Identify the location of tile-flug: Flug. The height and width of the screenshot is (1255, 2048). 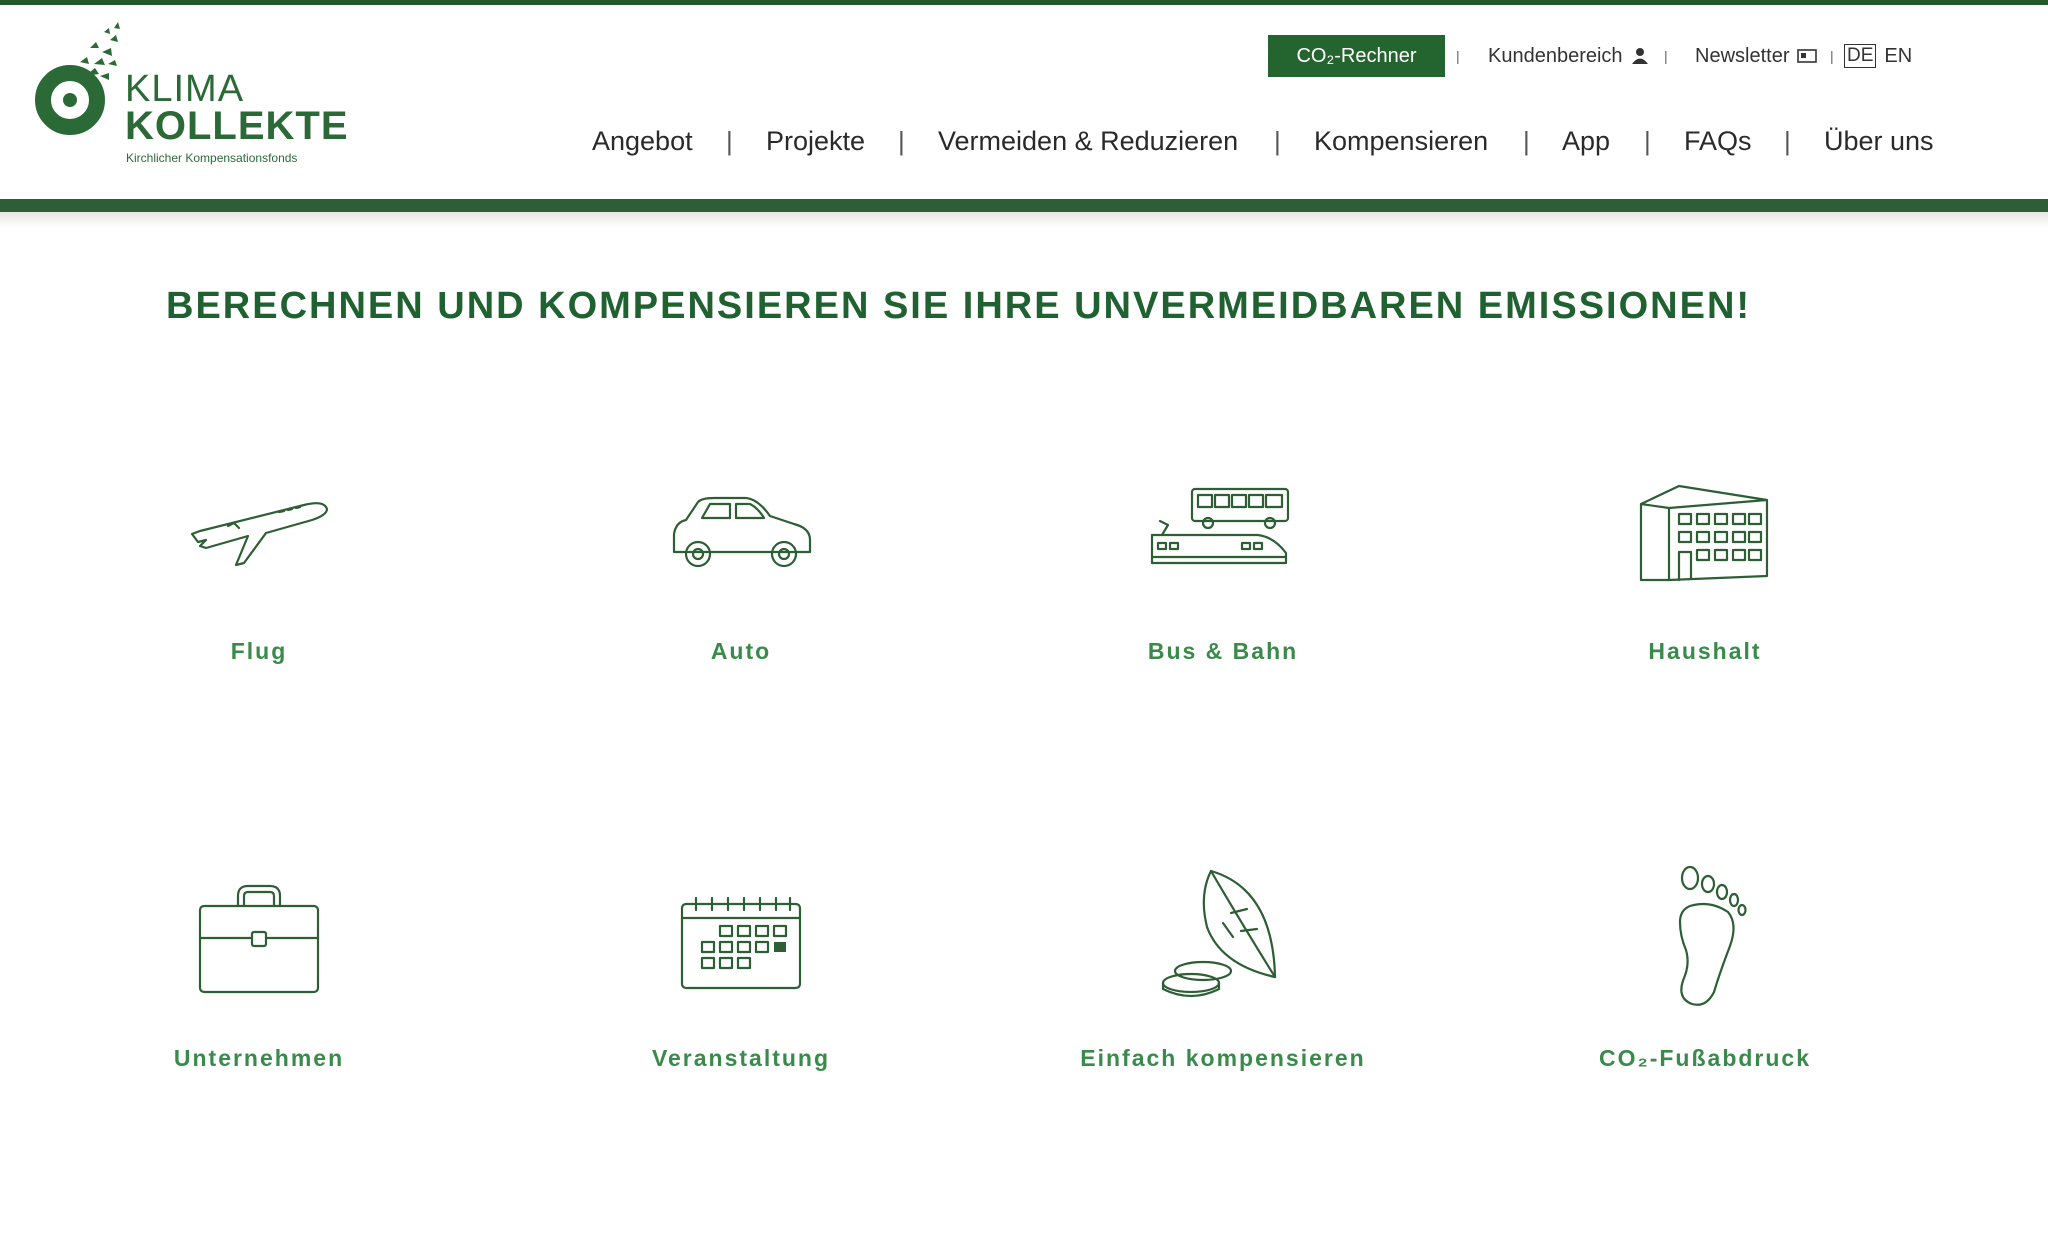
(259, 585).